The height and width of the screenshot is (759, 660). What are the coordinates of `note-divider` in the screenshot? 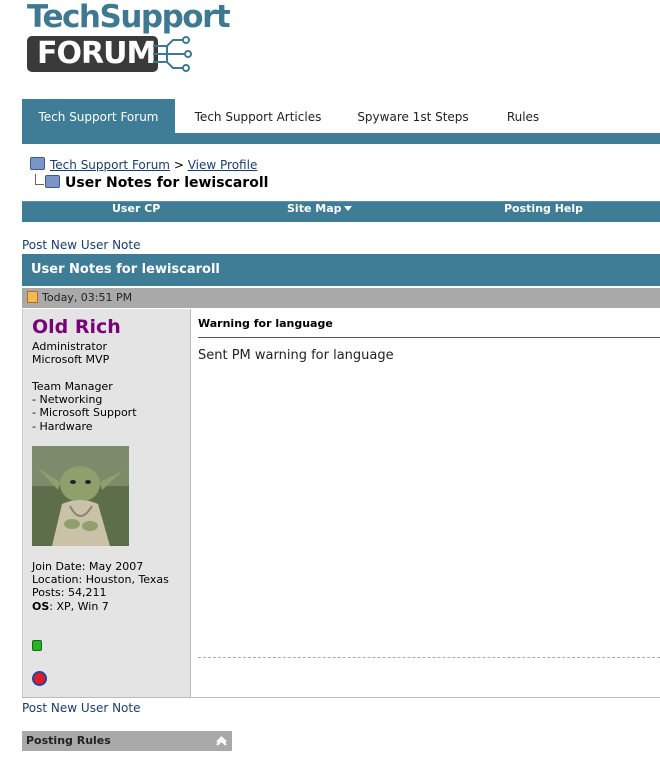 It's located at (429, 337).